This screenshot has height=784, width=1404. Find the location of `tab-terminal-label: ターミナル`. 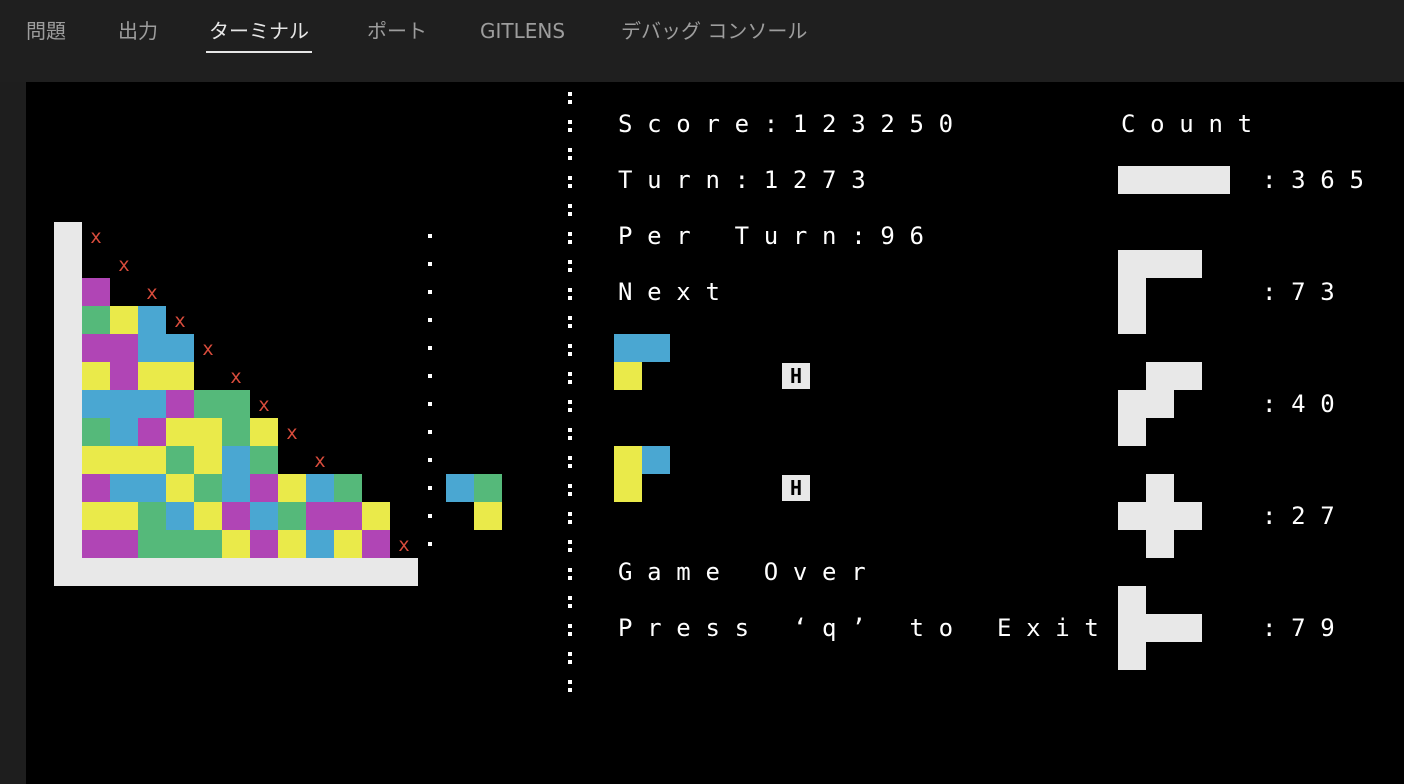

tab-terminal-label: ターミナル is located at coordinates (259, 31).